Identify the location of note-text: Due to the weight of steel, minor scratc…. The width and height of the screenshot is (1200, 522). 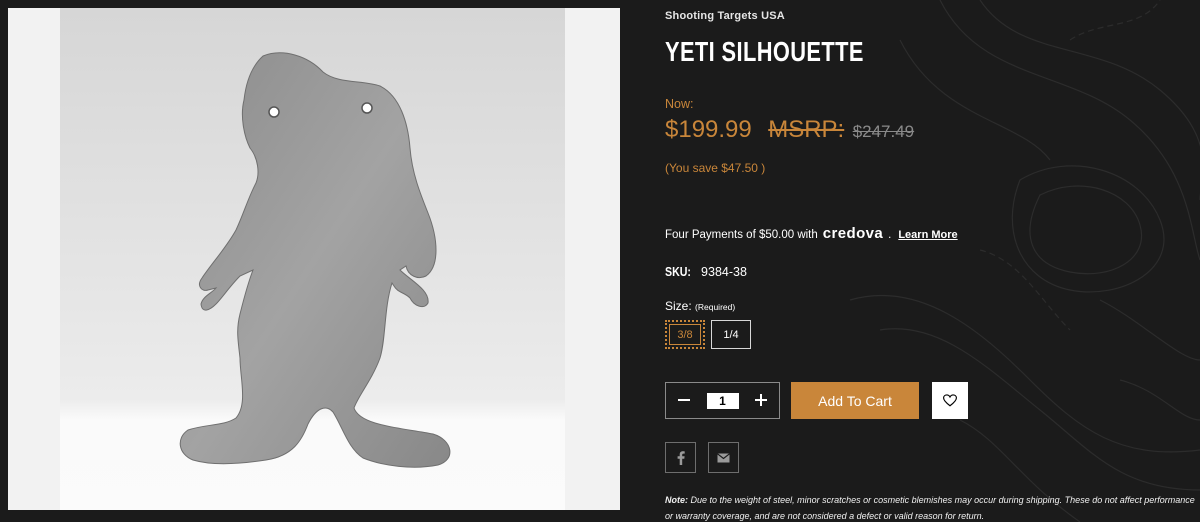
(930, 508).